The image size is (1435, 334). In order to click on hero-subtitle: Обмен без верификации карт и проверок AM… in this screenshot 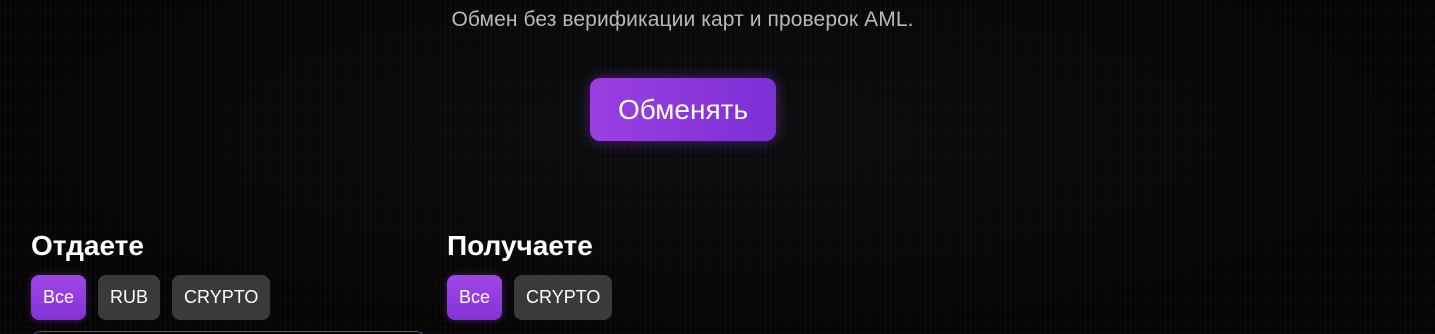, I will do `click(682, 19)`.